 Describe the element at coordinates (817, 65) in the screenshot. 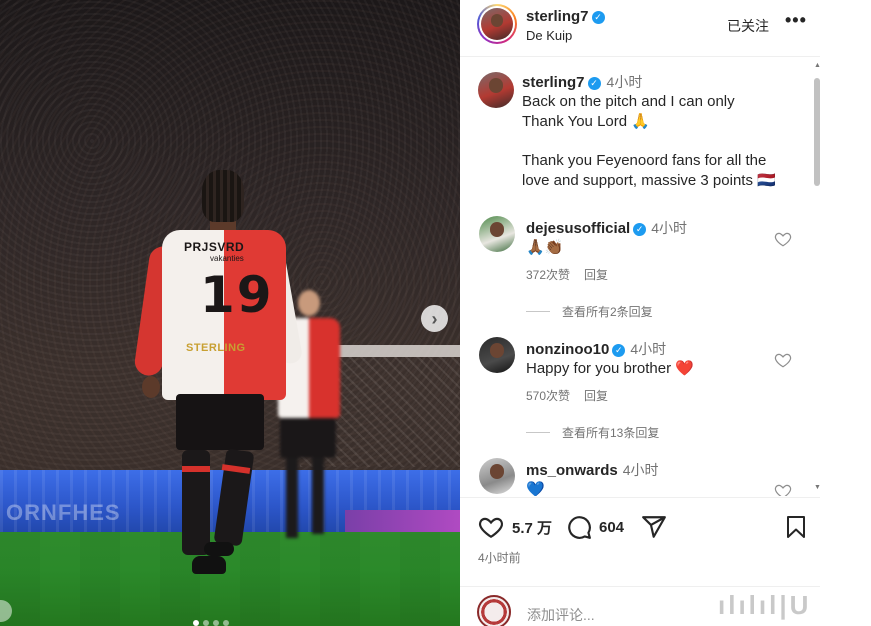

I see `scroll-up-icon: ▲` at that location.